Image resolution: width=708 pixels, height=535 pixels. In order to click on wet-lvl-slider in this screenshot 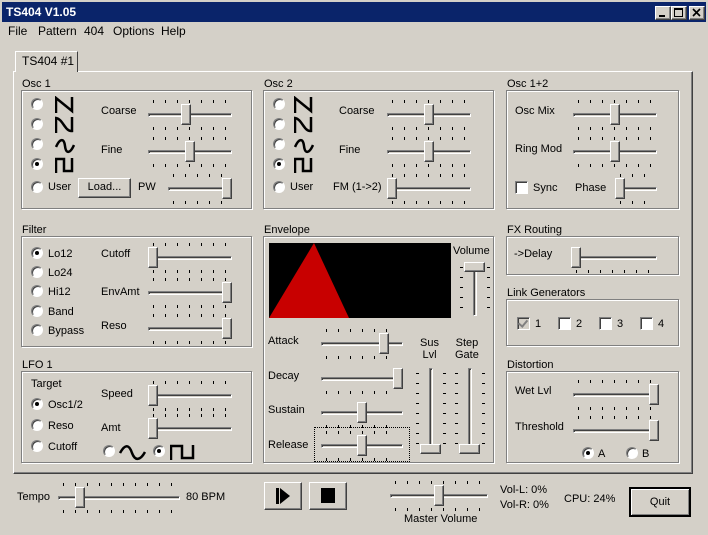, I will do `click(616, 395)`.